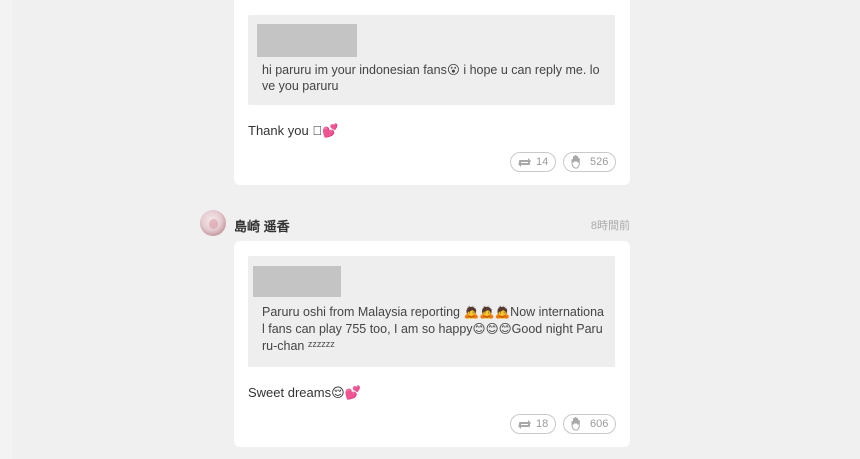 Image resolution: width=860 pixels, height=459 pixels. What do you see at coordinates (6, 229) in the screenshot?
I see `page-left-strip` at bounding box center [6, 229].